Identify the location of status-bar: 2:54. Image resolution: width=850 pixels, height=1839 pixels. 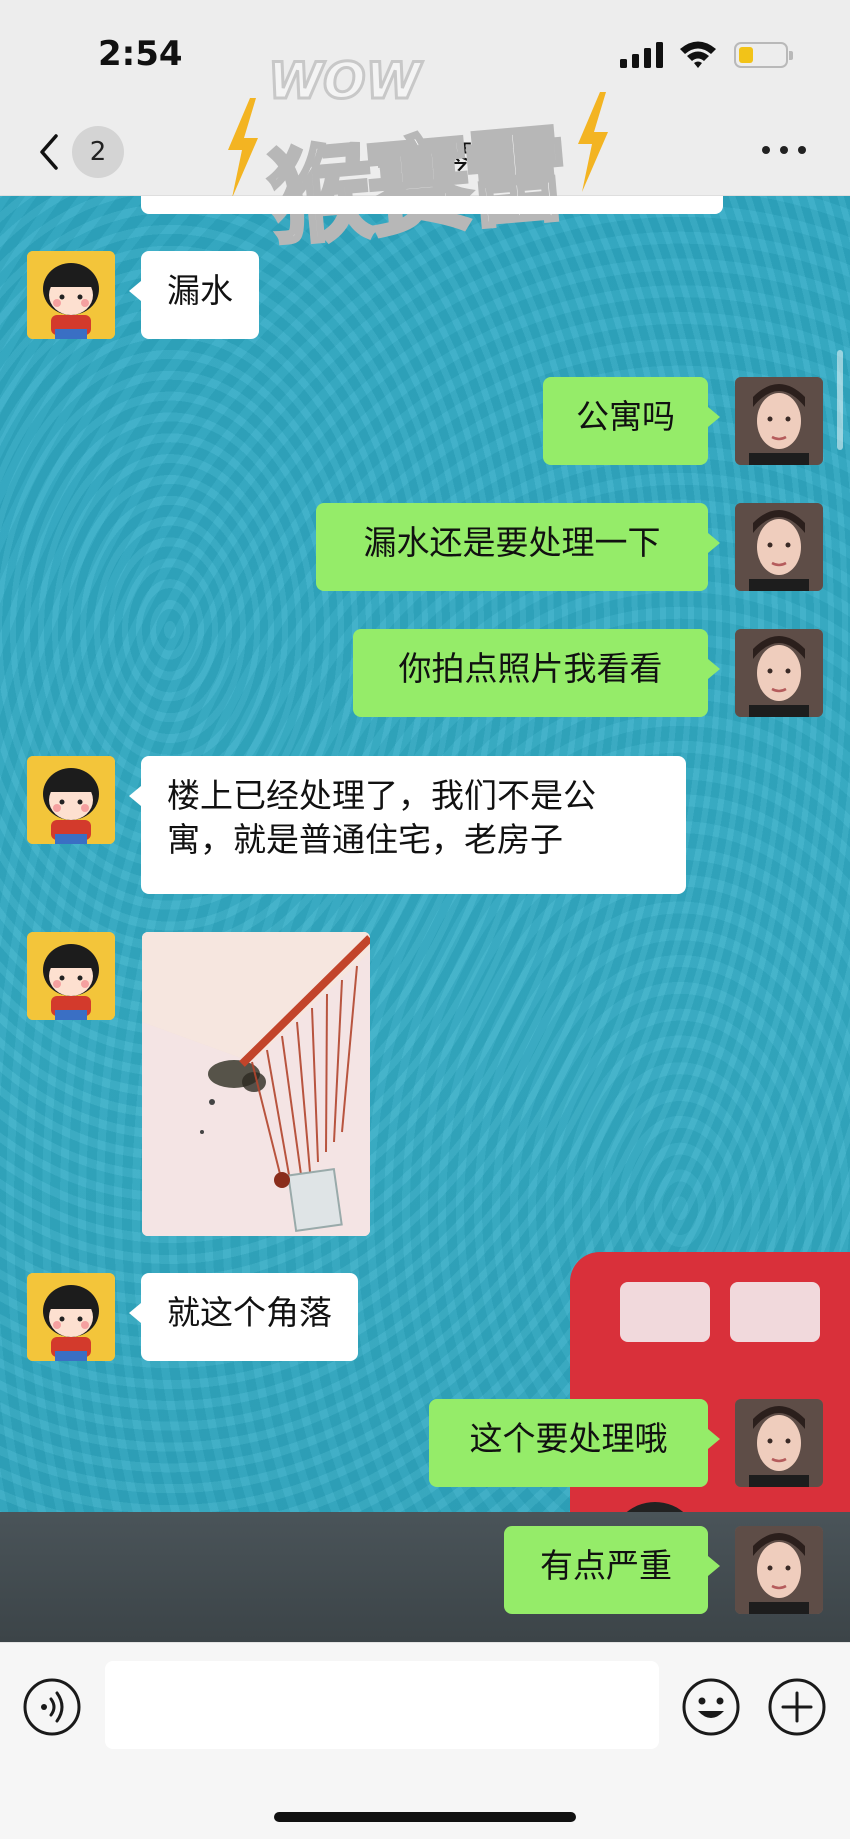
(425, 50).